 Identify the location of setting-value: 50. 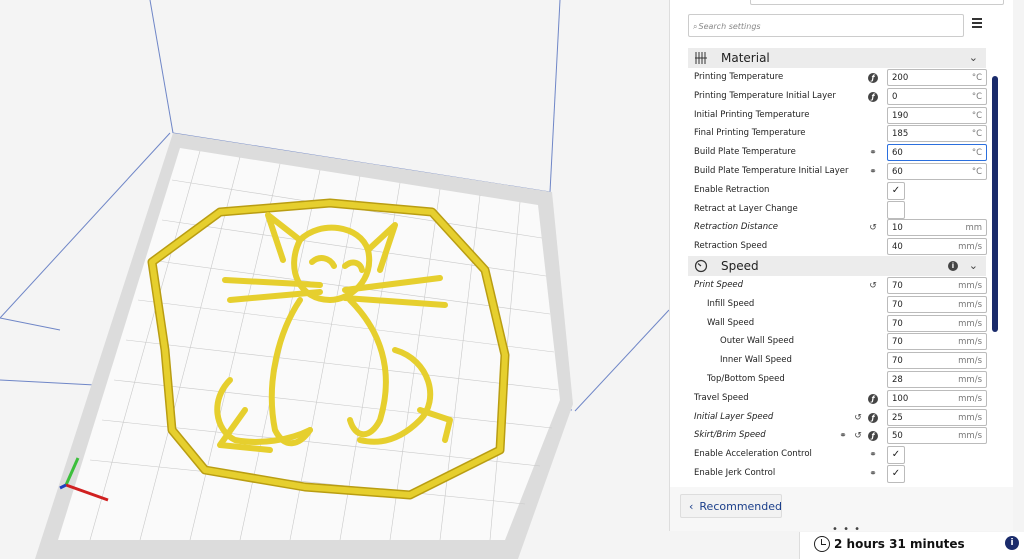
(897, 436).